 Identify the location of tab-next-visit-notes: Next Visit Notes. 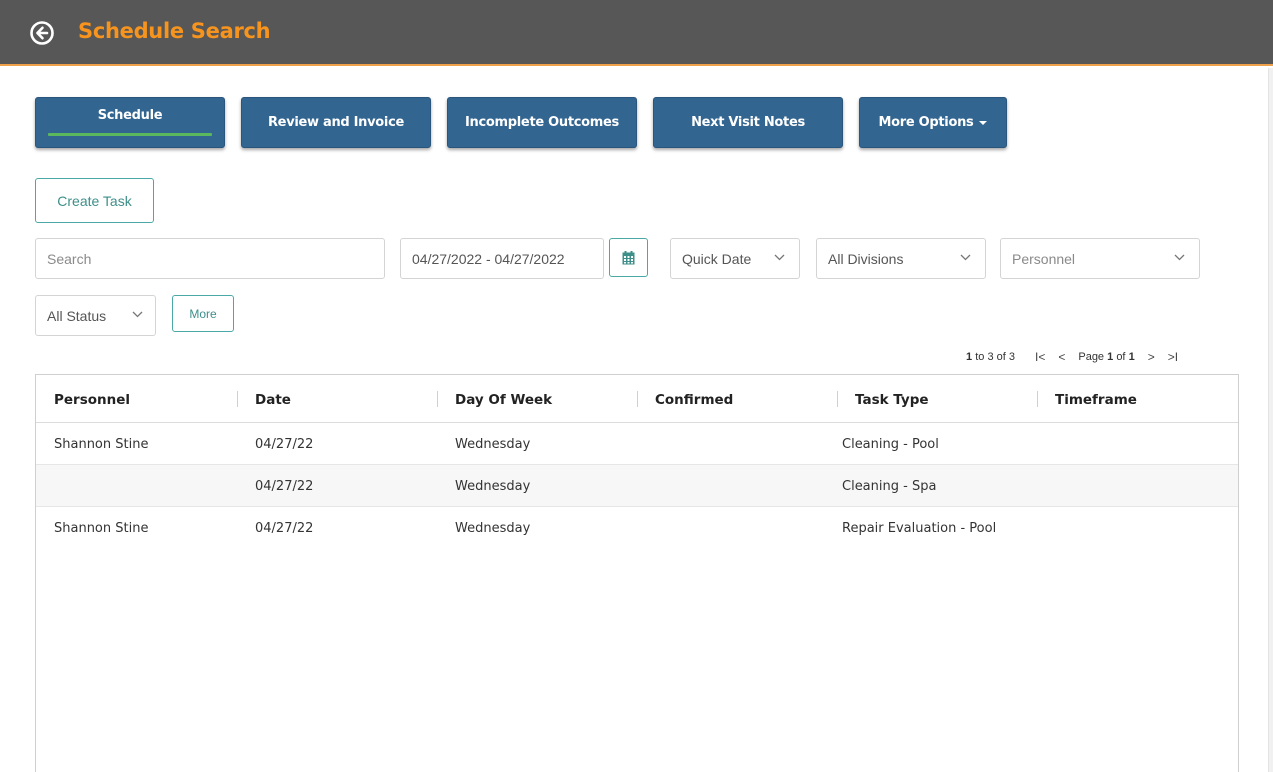
(748, 122).